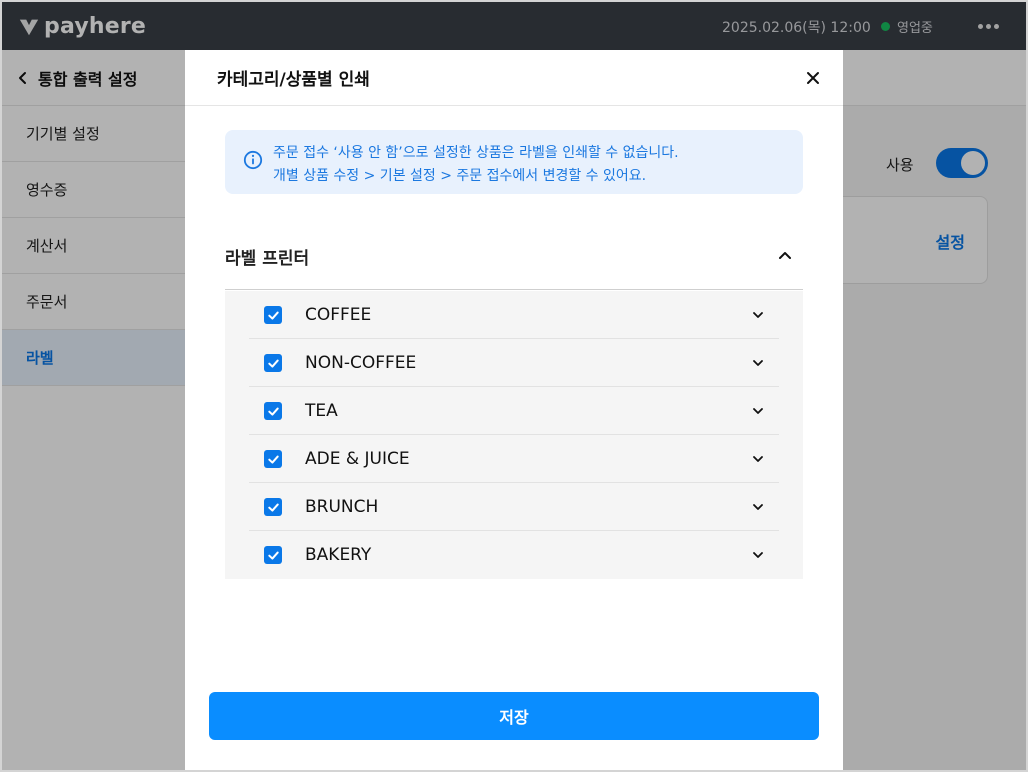  What do you see at coordinates (338, 315) in the screenshot?
I see `category-label: COFFEE` at bounding box center [338, 315].